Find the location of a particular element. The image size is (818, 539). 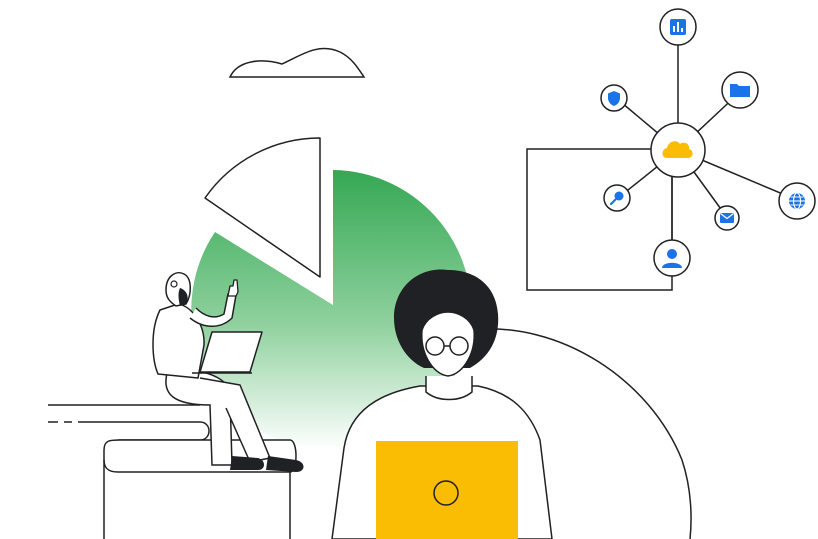

globe-icon is located at coordinates (797, 201).